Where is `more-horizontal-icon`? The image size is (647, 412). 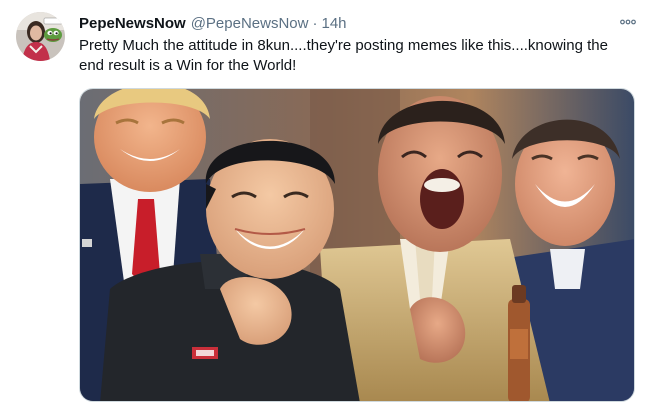
more-horizontal-icon is located at coordinates (628, 22).